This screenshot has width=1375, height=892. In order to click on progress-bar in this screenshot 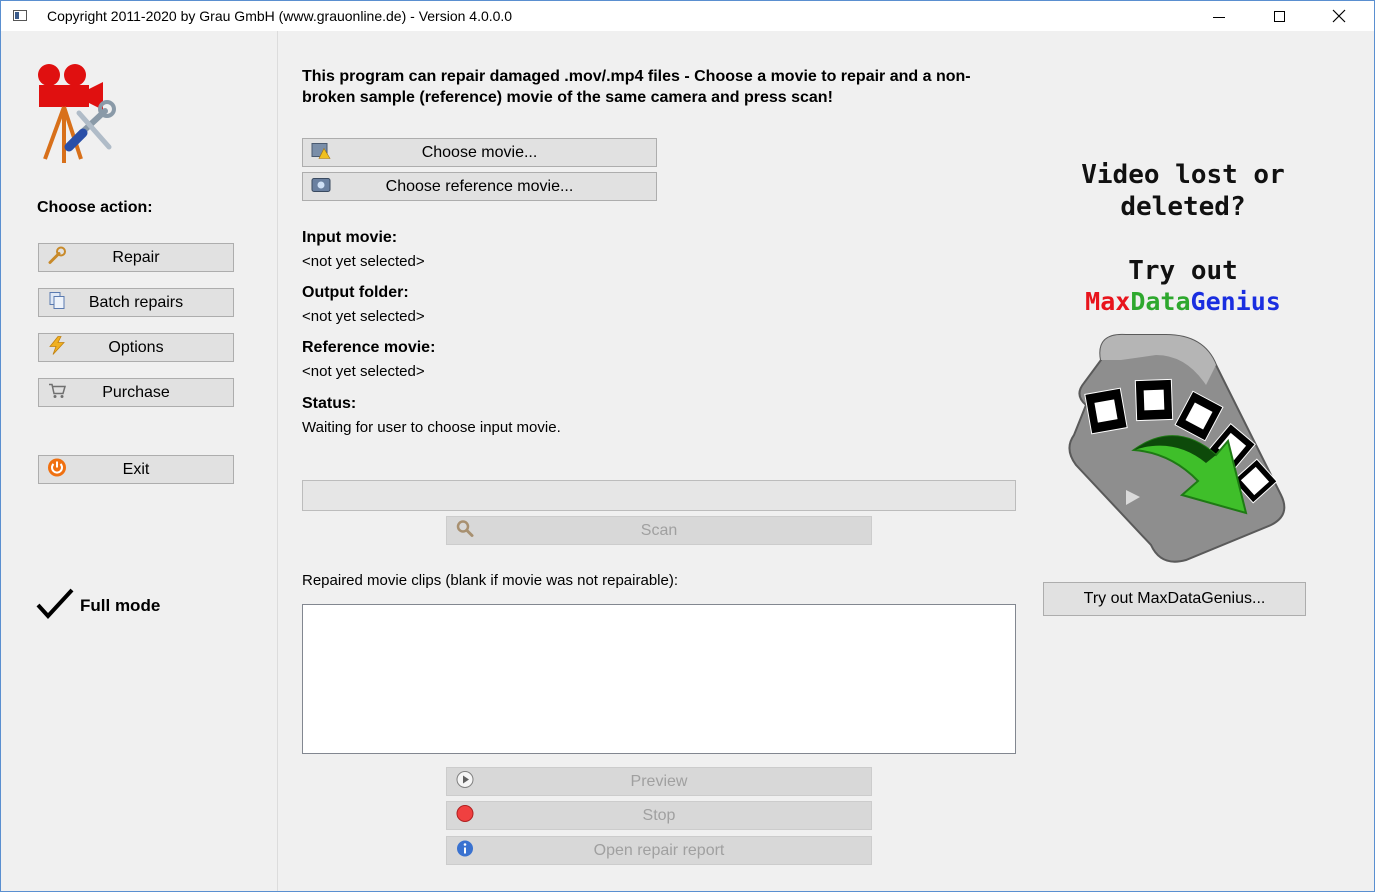, I will do `click(659, 495)`.